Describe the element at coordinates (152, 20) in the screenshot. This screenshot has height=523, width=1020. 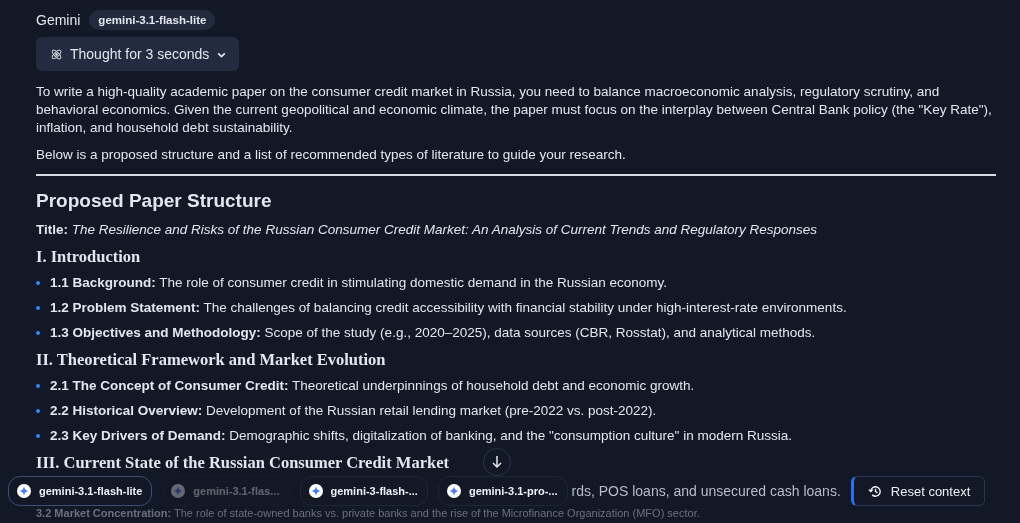
I see `model-badge: gemini-3.1-flash-lite` at that location.